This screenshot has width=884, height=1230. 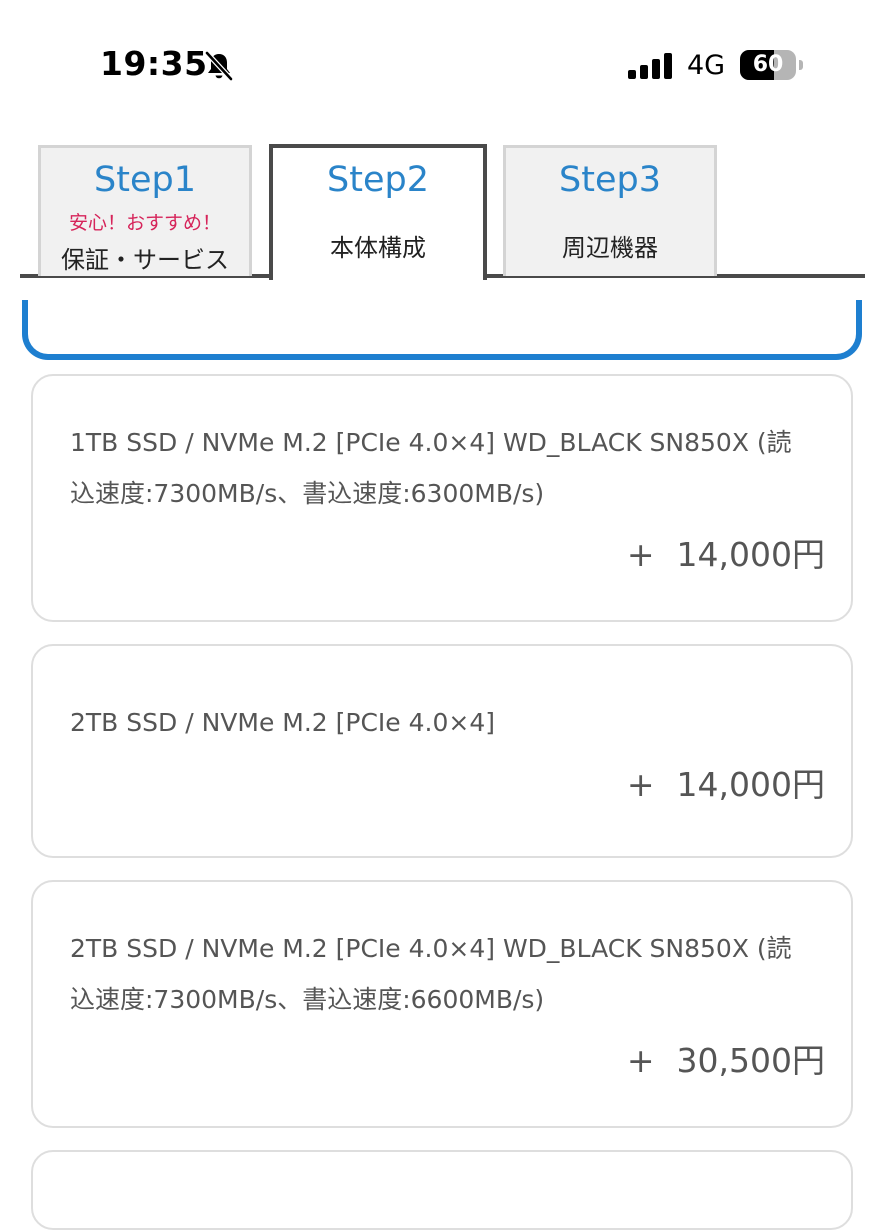 I want to click on option-name-line2: 込速度:7300MB/s、書込速度:6300MB/s), so click(x=307, y=493).